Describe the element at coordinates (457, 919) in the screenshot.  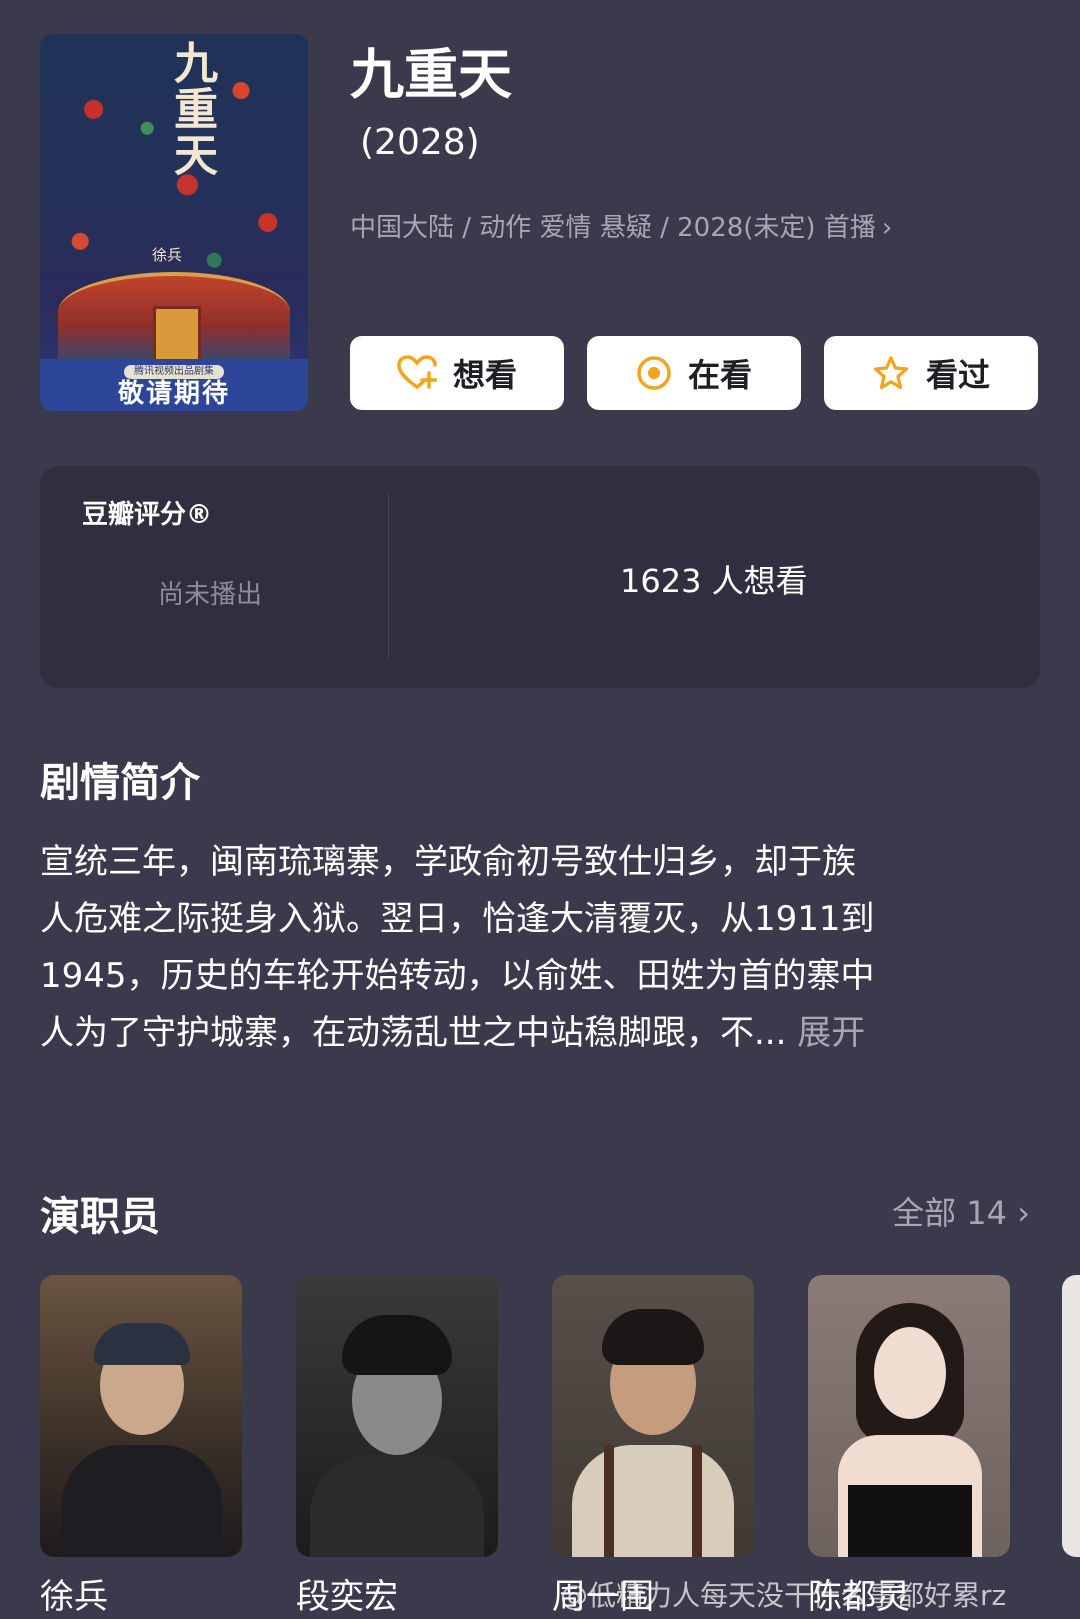
I see `synopsis-line: 人危难之际挺身入狱。翌日，恰逢大清覆灭，从1911到` at that location.